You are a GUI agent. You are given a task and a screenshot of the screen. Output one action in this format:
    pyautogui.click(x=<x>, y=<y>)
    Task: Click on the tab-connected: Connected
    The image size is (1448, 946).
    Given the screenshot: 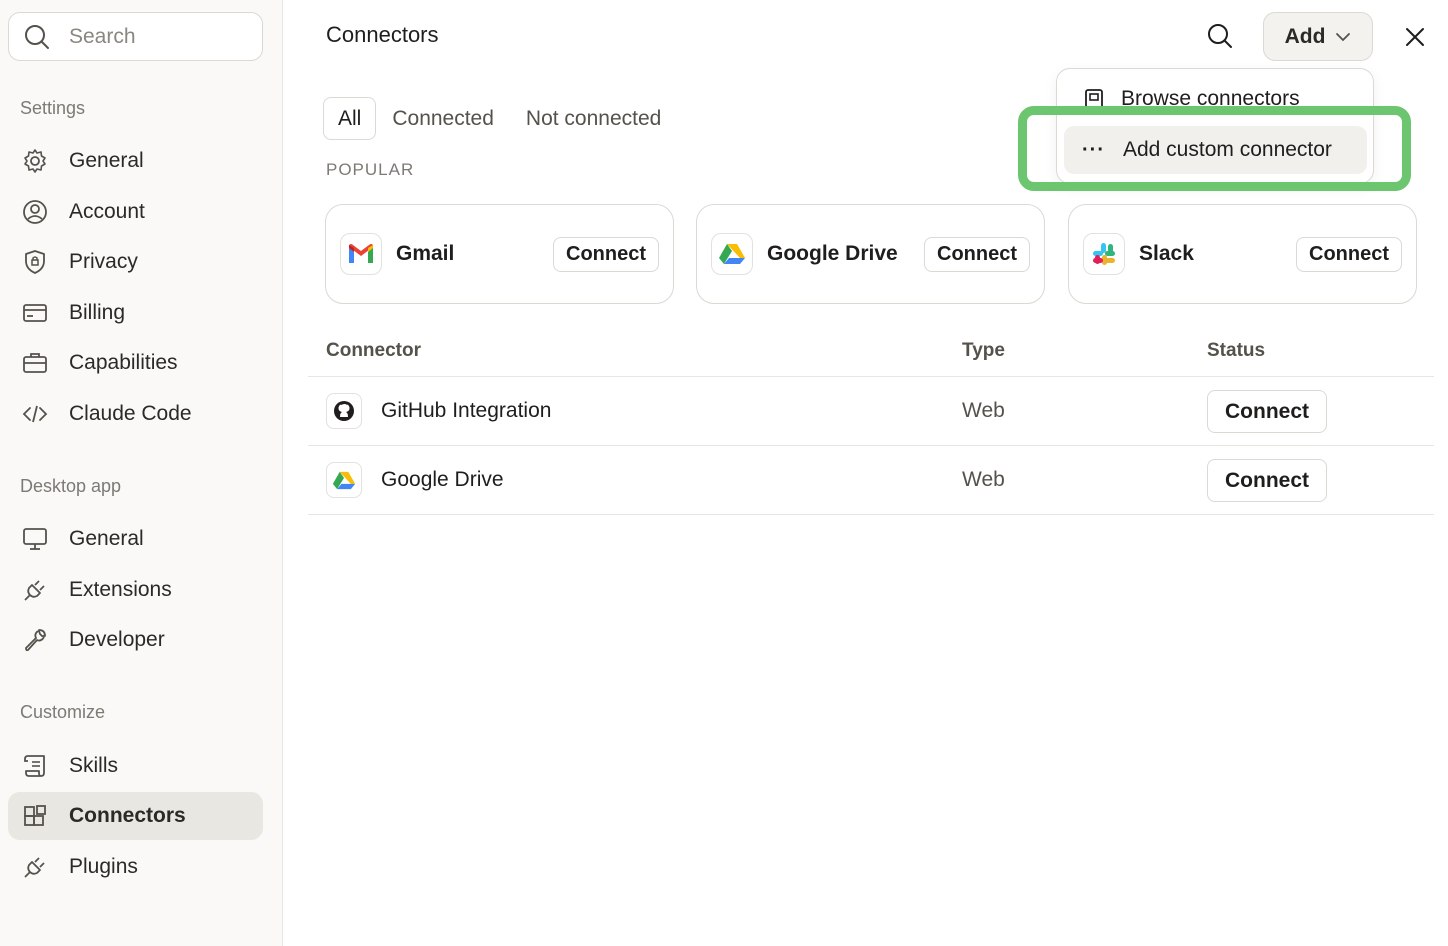 What is the action you would take?
    pyautogui.click(x=443, y=118)
    